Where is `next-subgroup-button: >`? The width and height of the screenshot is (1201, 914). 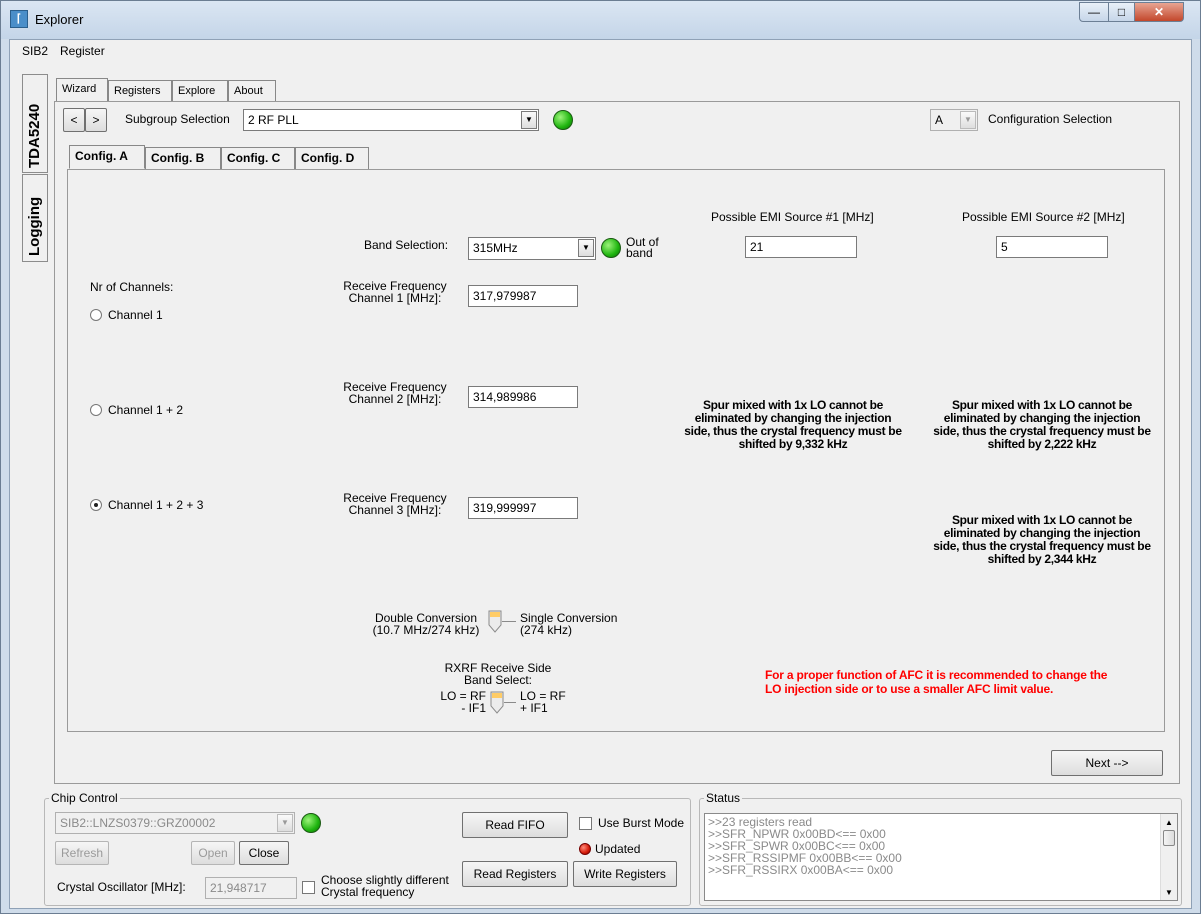 next-subgroup-button: > is located at coordinates (96, 120).